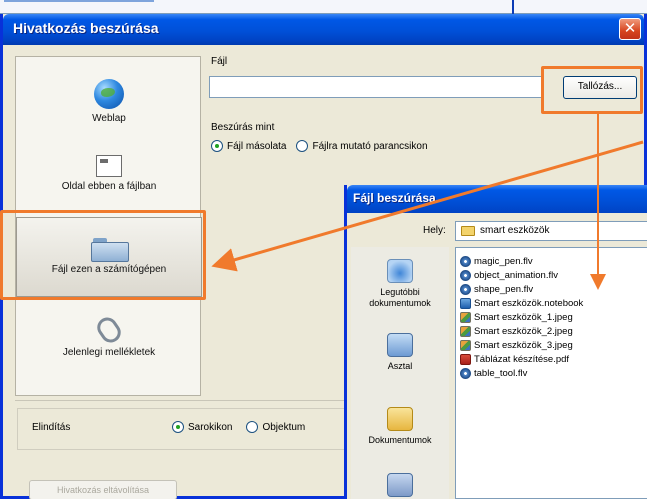 The width and height of the screenshot is (647, 499). Describe the element at coordinates (630, 29) in the screenshot. I see `close-button: ✕` at that location.